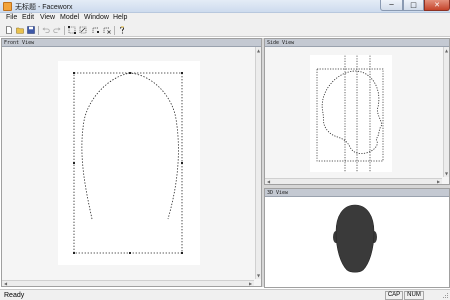 Image resolution: width=450 pixels, height=300 pixels. Describe the element at coordinates (96, 30) in the screenshot. I see `add-point-icon` at that location.